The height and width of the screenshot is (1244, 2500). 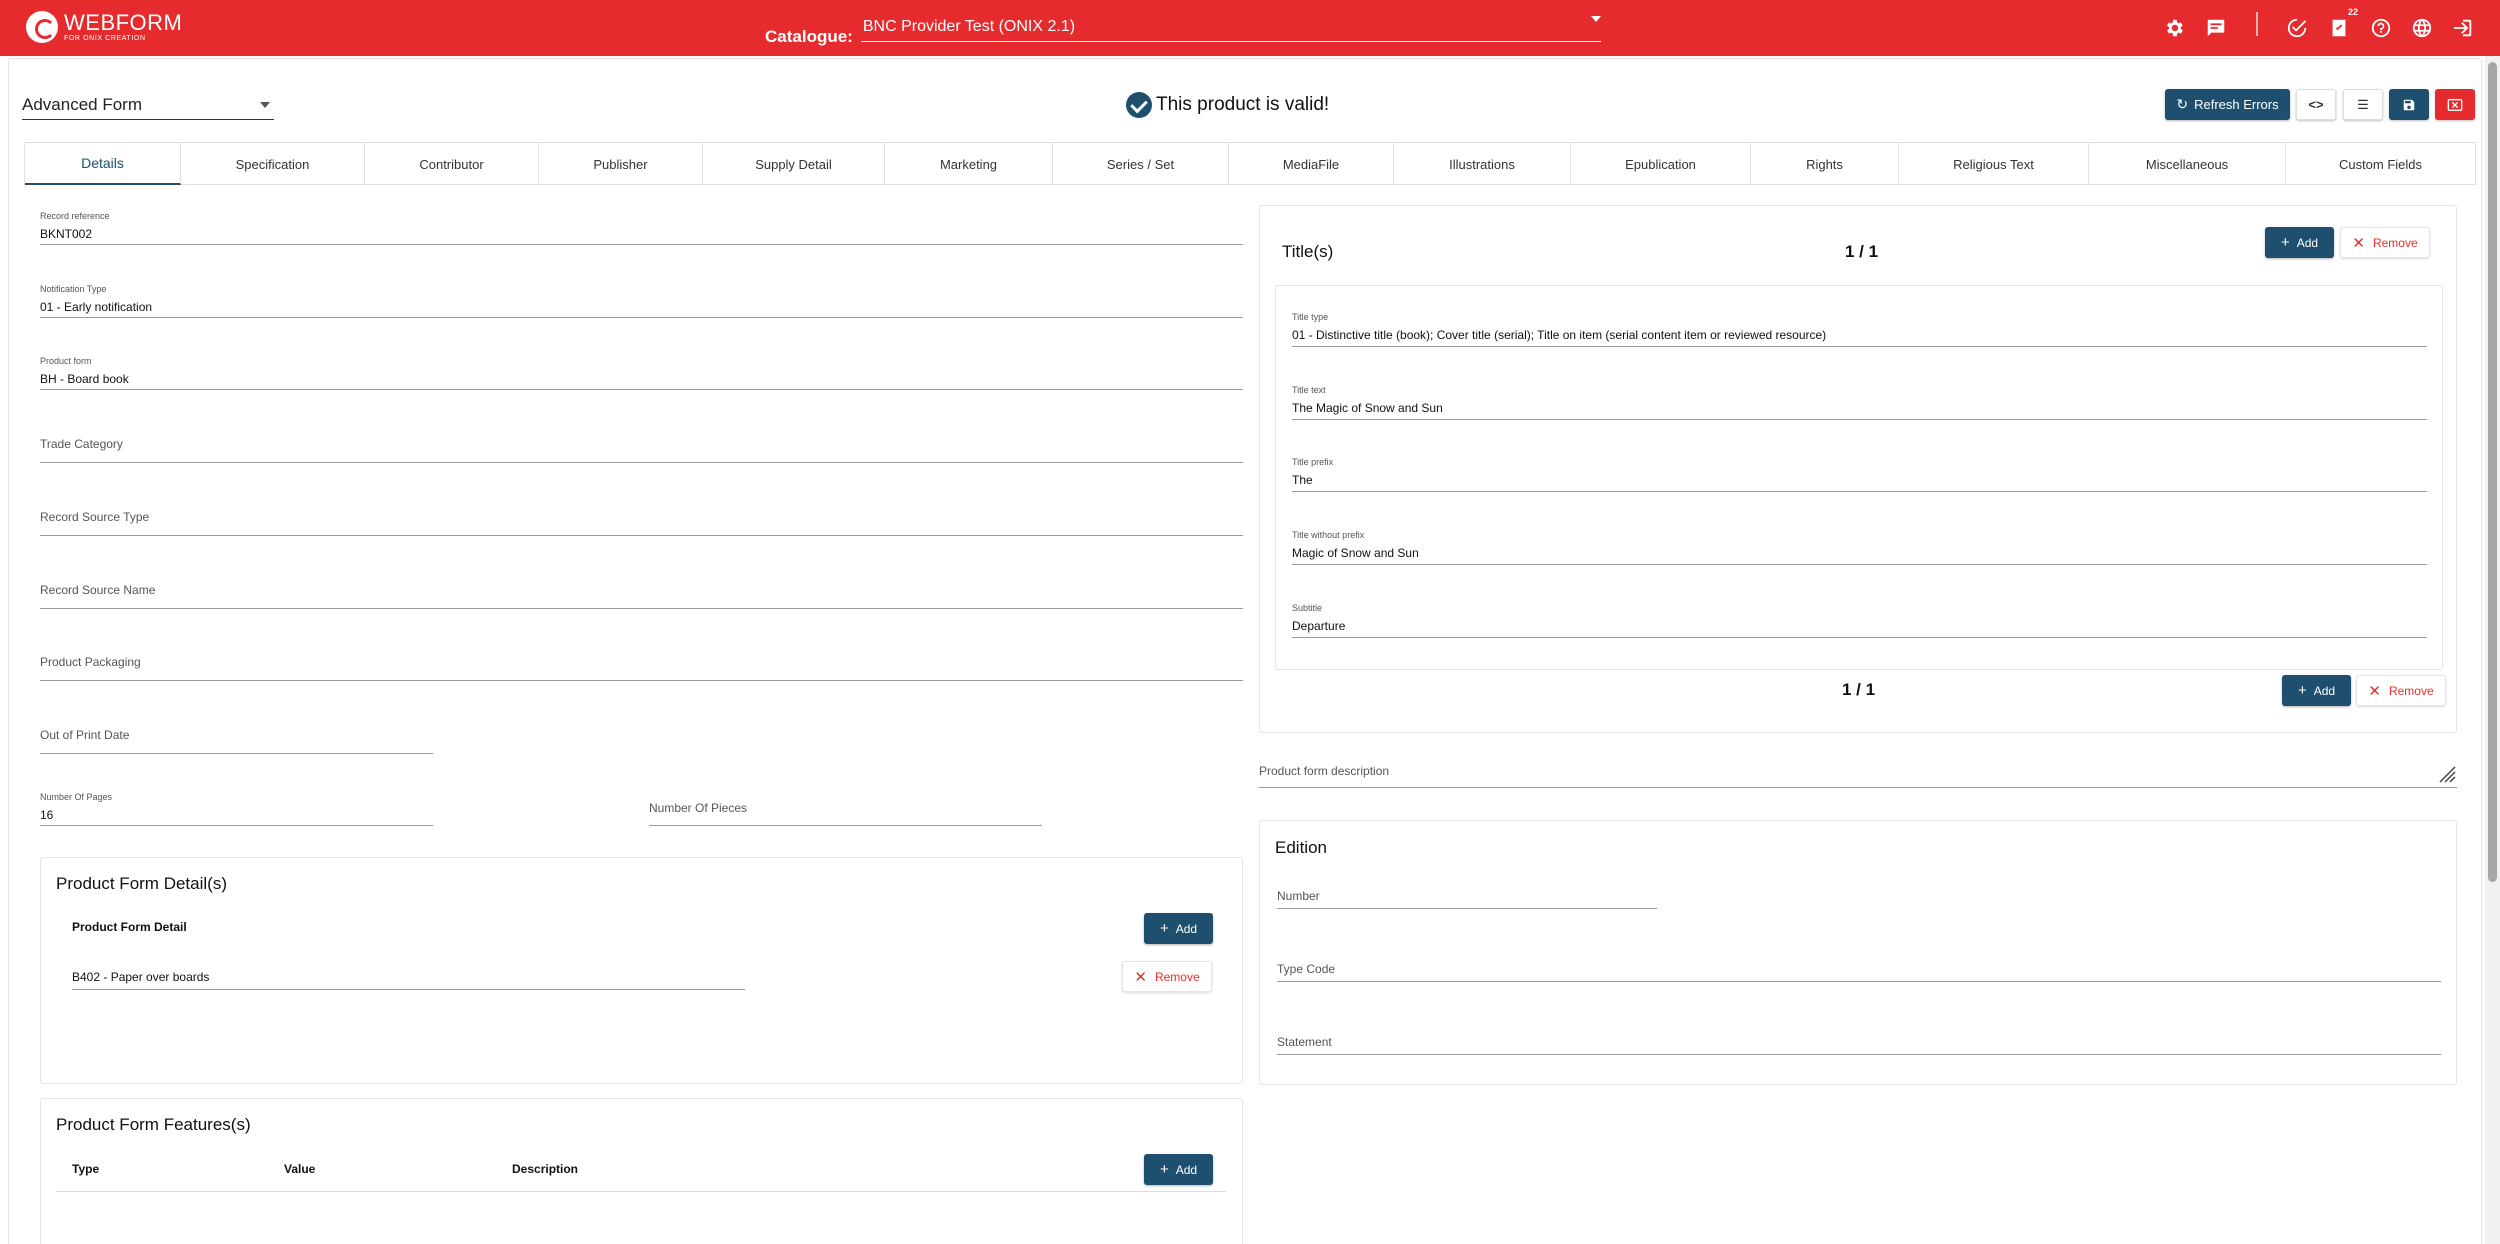 I want to click on logo: WEBFORM FOR ONIX CREATION, so click(x=104, y=27).